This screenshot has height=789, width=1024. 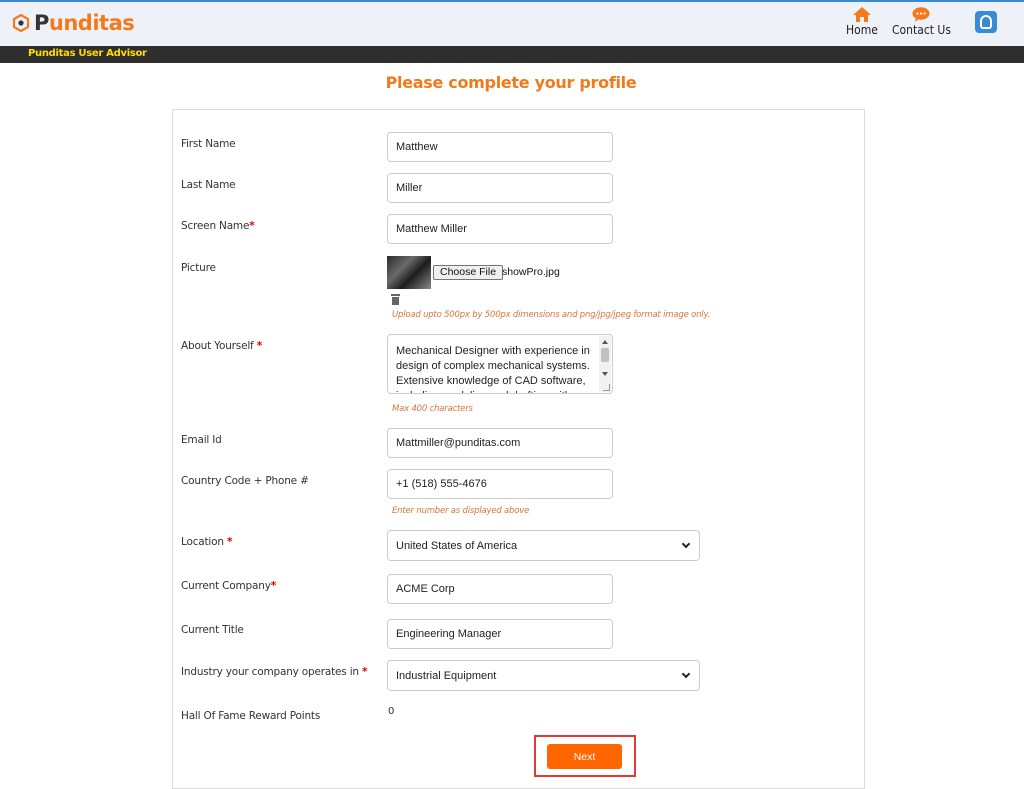 What do you see at coordinates (512, 54) in the screenshot?
I see `sub-header-bar: Punditas User Advisor` at bounding box center [512, 54].